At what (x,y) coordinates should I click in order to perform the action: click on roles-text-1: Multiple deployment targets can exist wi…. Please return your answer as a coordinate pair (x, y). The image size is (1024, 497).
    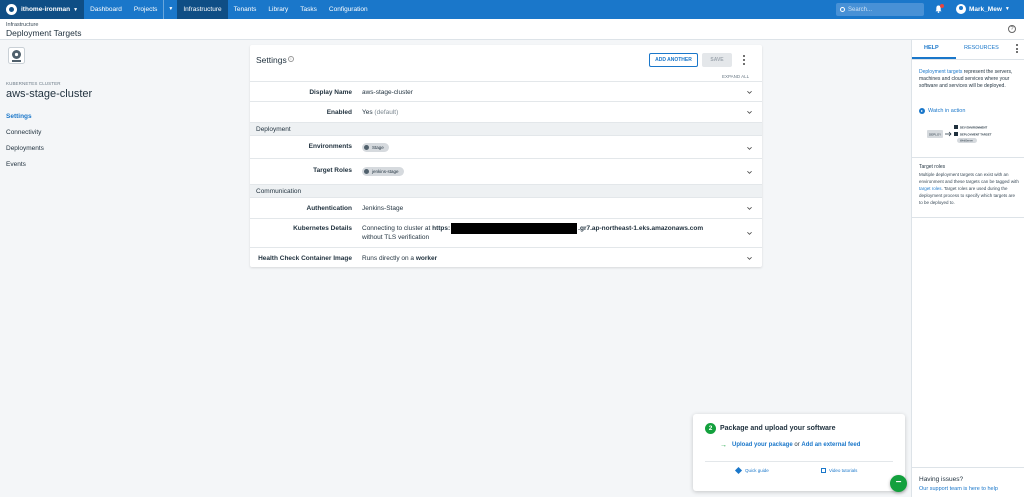
    Looking at the image, I should click on (969, 178).